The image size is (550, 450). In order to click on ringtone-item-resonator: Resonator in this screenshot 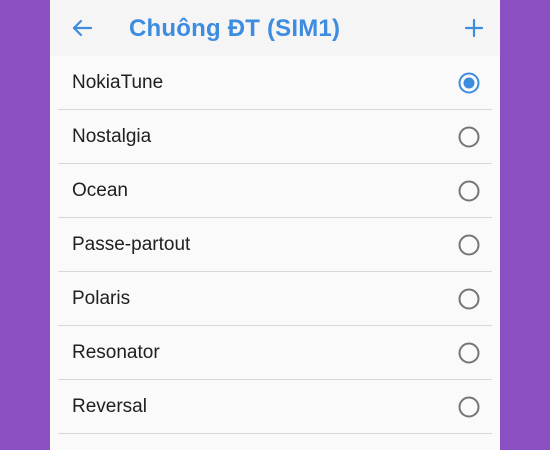, I will do `click(275, 353)`.